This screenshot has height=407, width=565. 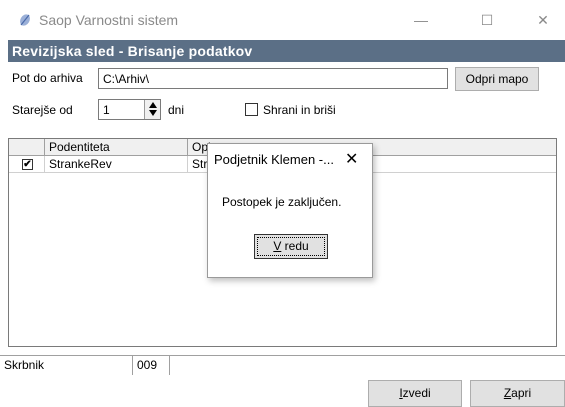 What do you see at coordinates (273, 78) in the screenshot?
I see `archive-path-input` at bounding box center [273, 78].